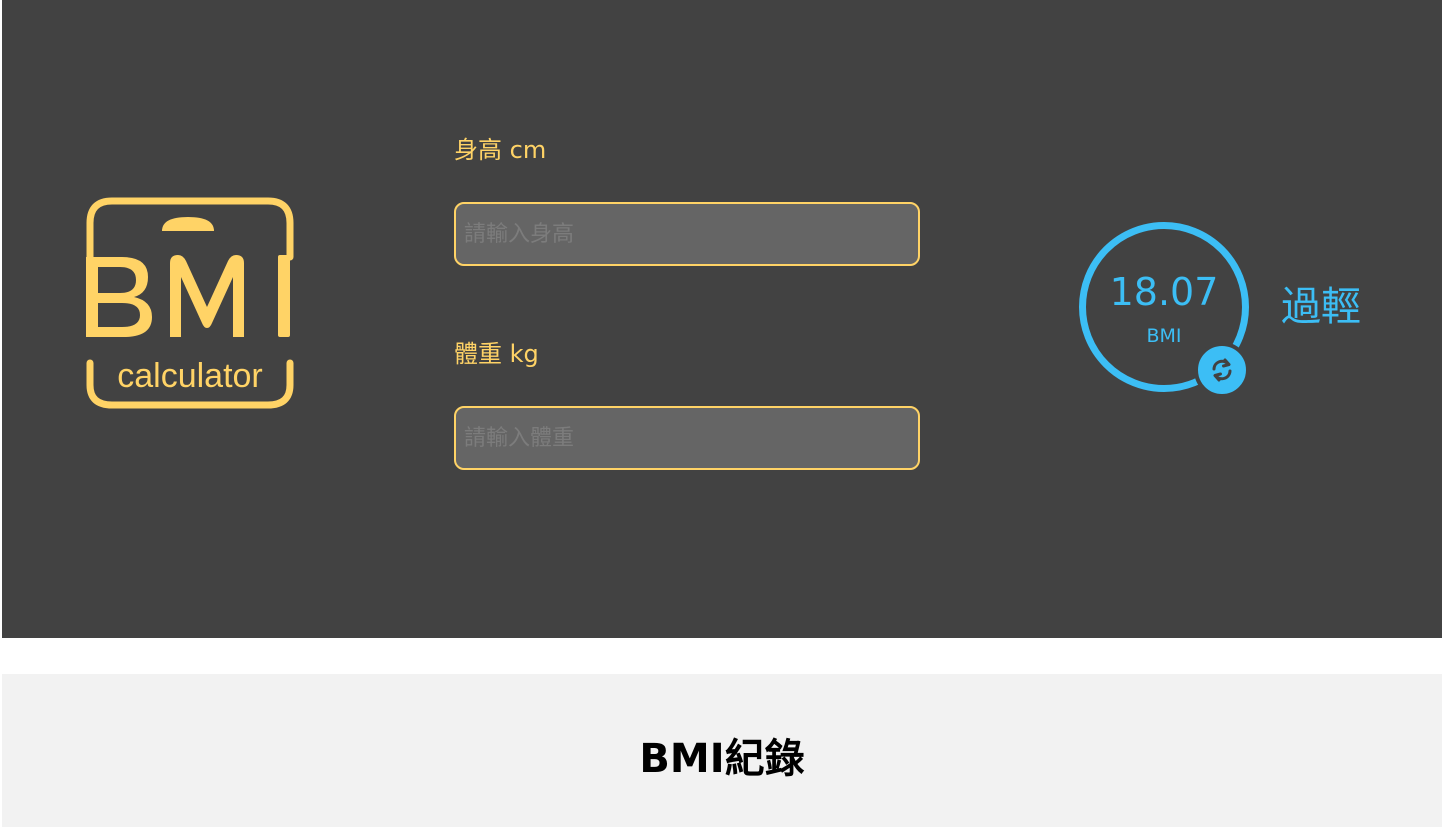  I want to click on height-label: 身高 cm, so click(500, 150).